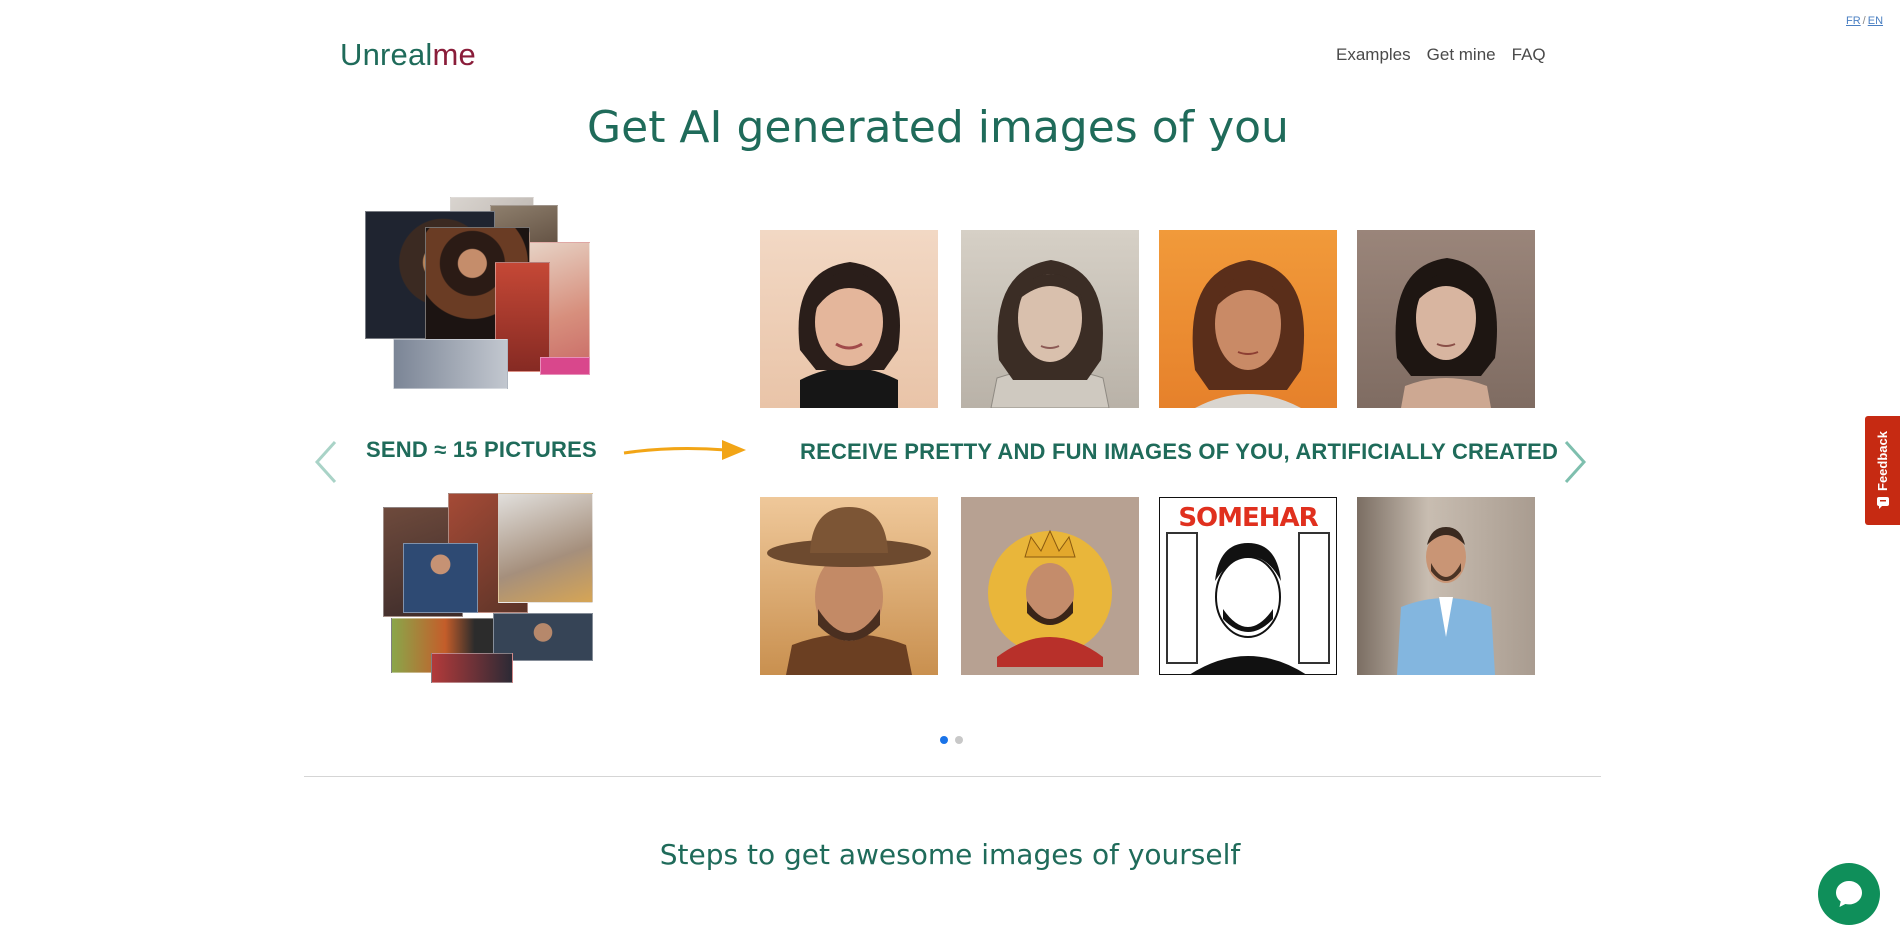 This screenshot has height=940, width=1900. I want to click on nav-examples-link: Examples, so click(1373, 55).